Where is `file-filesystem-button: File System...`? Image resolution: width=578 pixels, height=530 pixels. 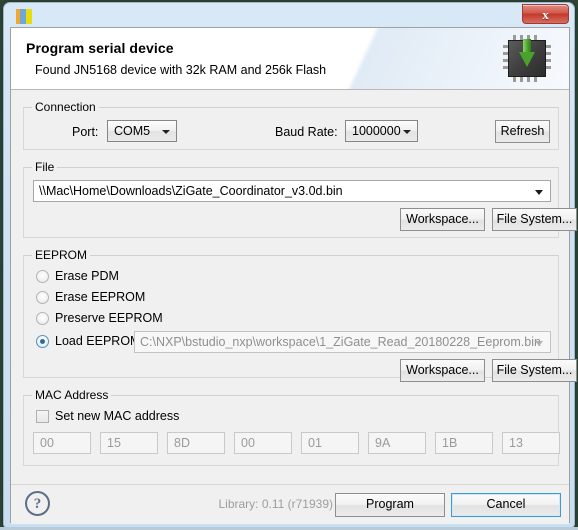 file-filesystem-button: File System... is located at coordinates (534, 219).